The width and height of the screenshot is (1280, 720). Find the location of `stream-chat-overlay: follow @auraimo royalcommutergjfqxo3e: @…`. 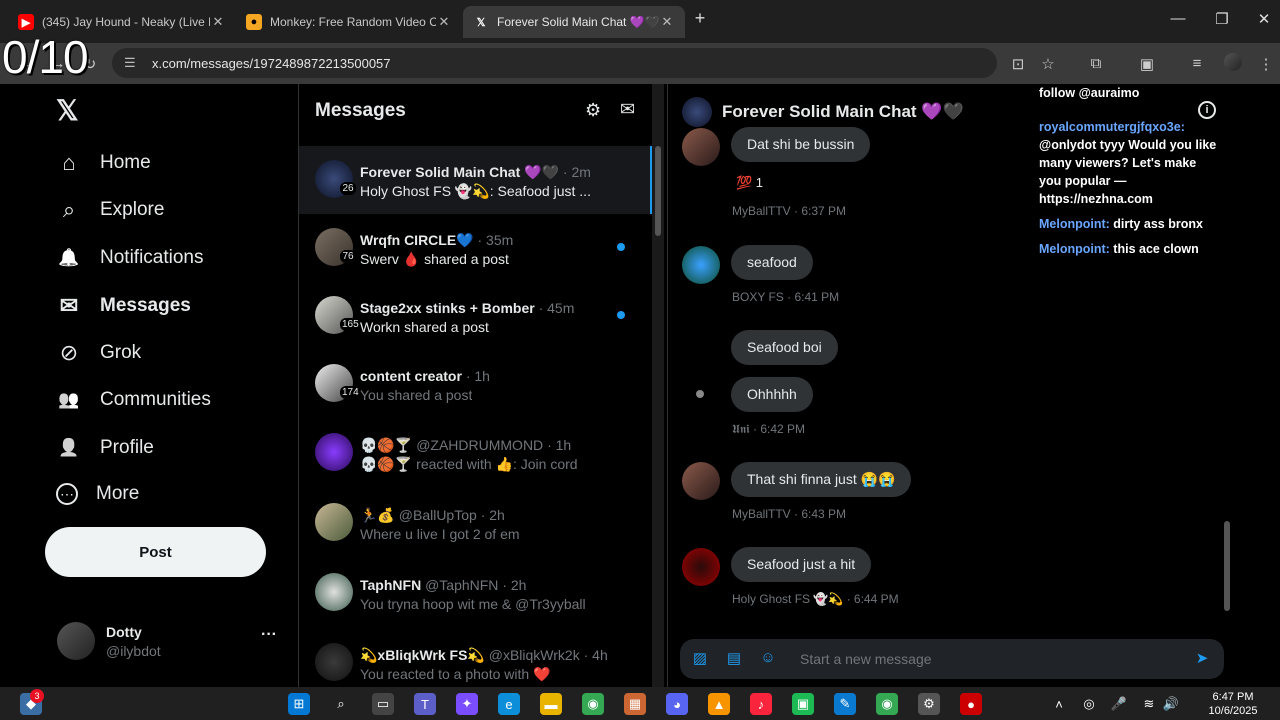

stream-chat-overlay: follow @auraimo royalcommutergjfqxo3e: @… is located at coordinates (1129, 174).